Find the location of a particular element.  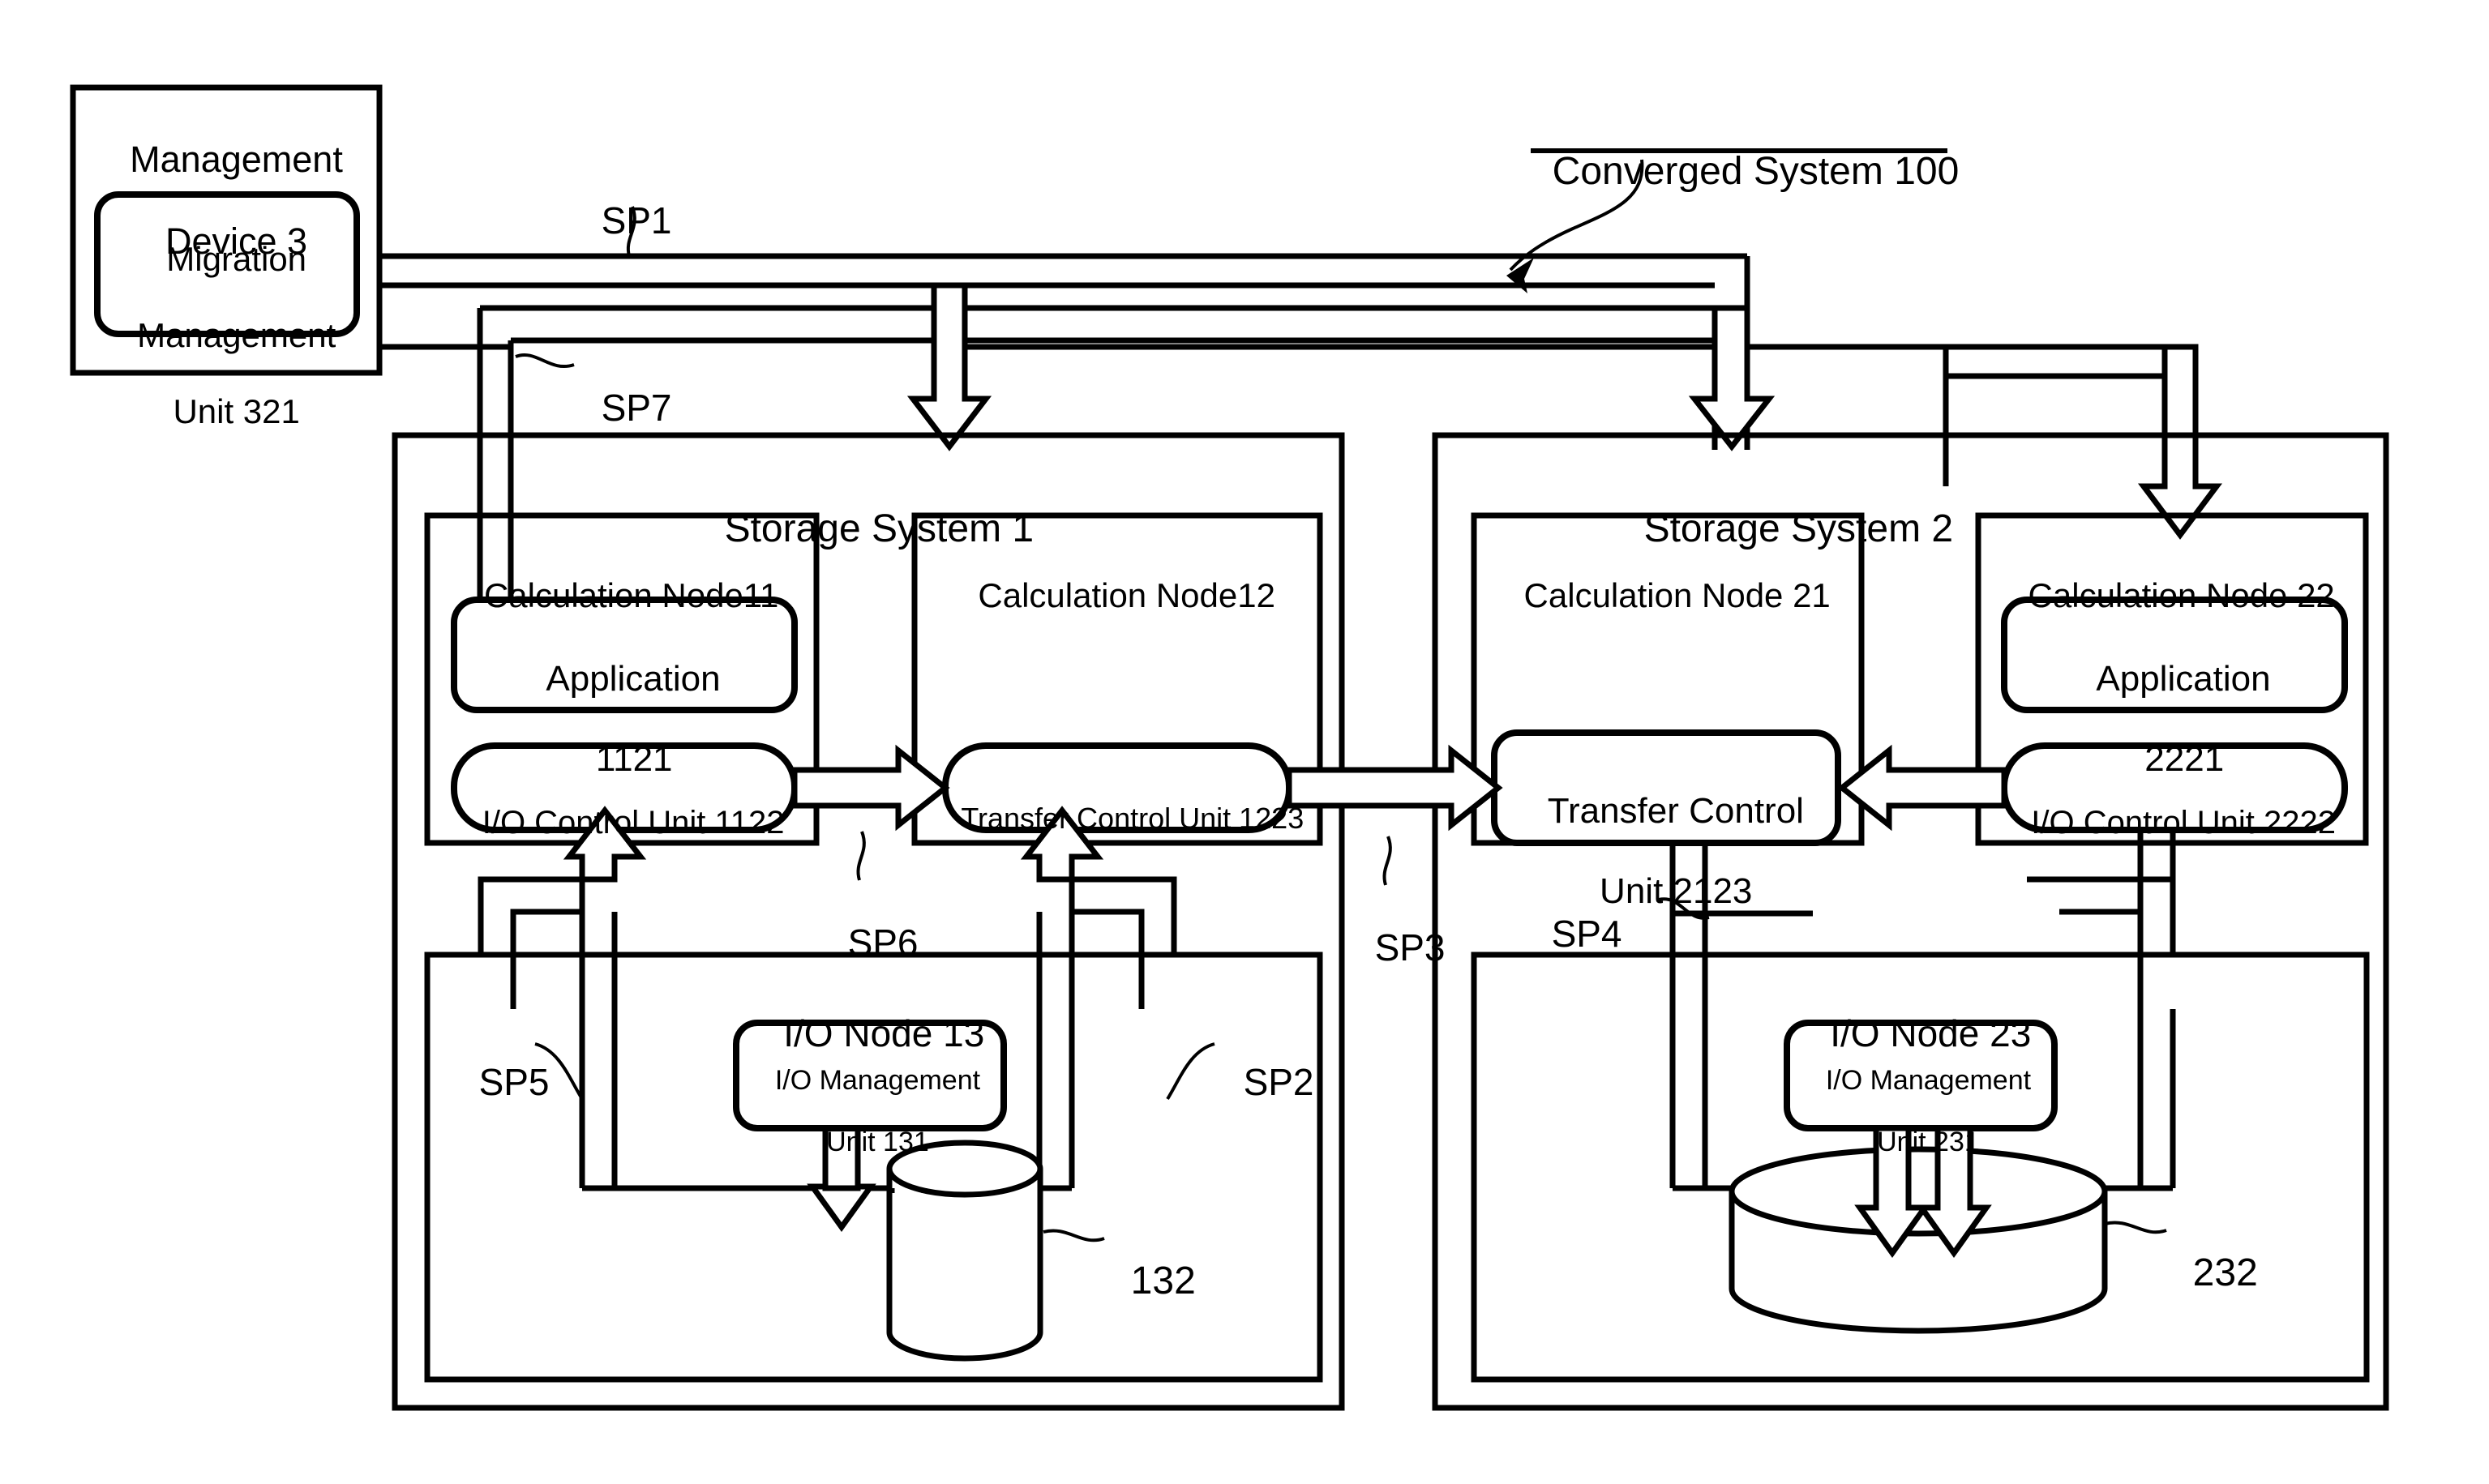

calculation-node-21-title: Calculation Node 21 is located at coordinates (1677, 595).